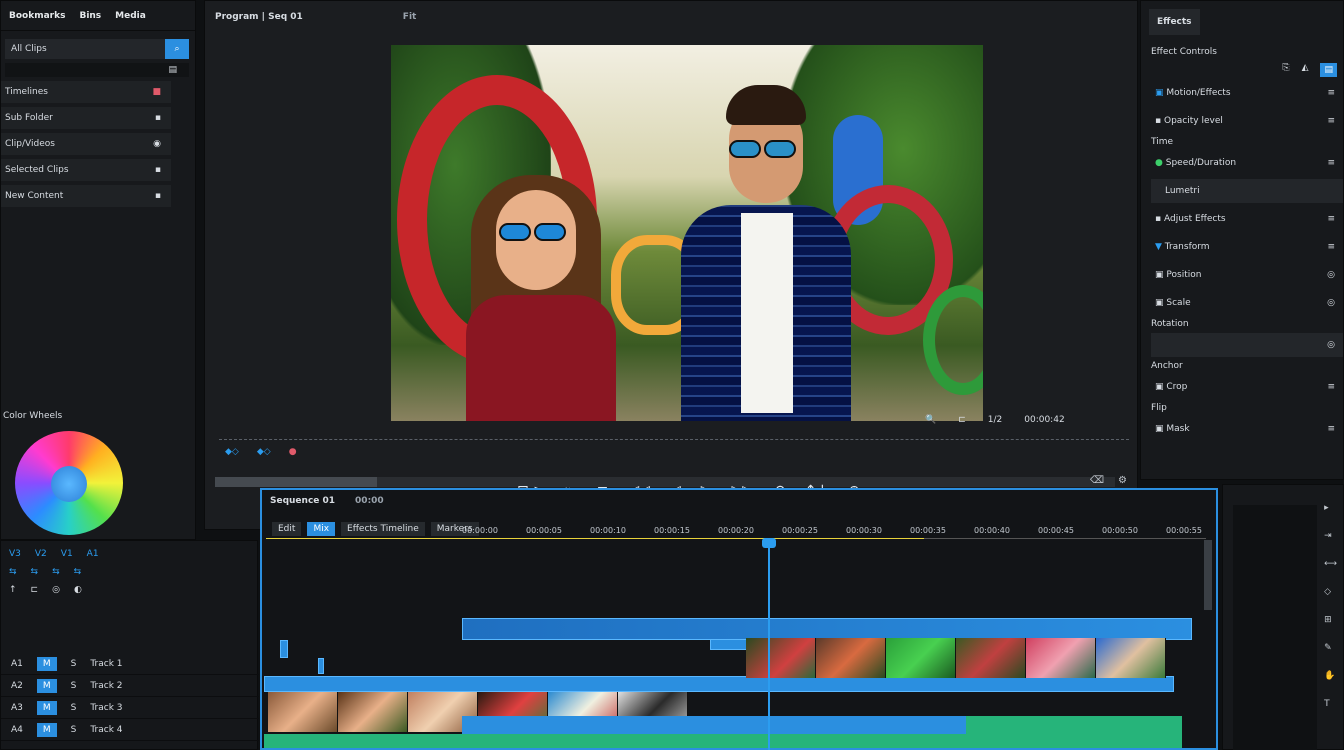  Describe the element at coordinates (1097, 480) in the screenshot. I see `trash-icon: ⌫` at that location.